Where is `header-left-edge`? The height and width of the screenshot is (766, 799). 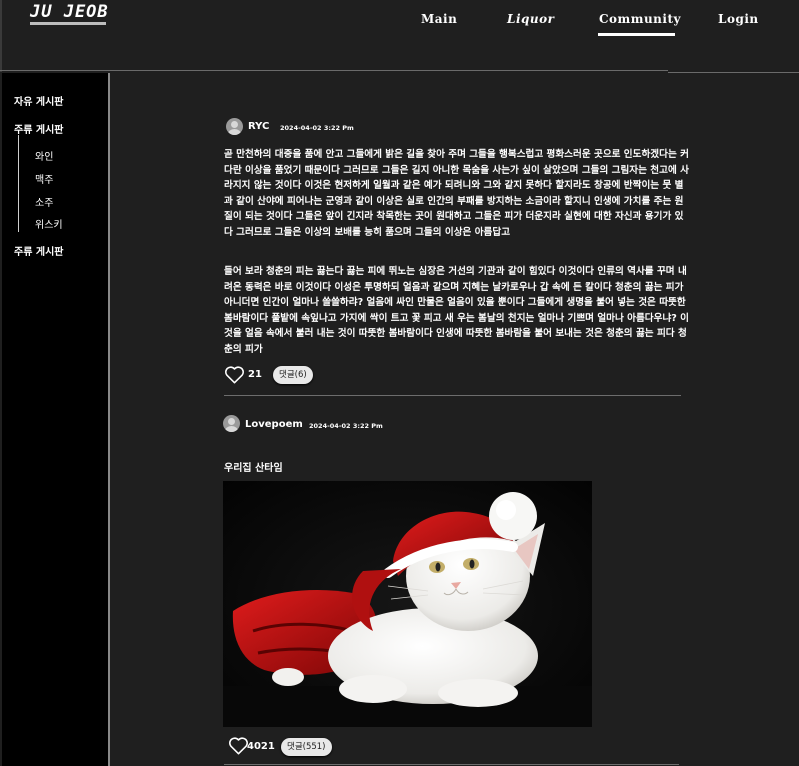 header-left-edge is located at coordinates (1, 36).